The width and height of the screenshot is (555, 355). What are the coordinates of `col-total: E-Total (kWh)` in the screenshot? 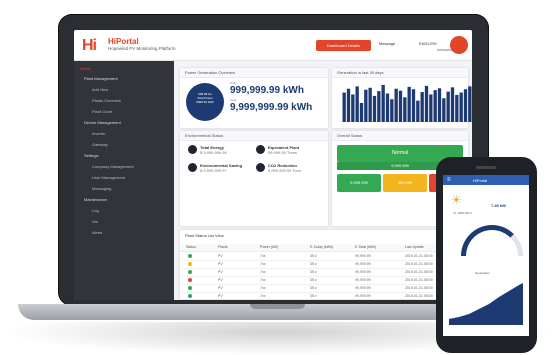 It's located at (365, 247).